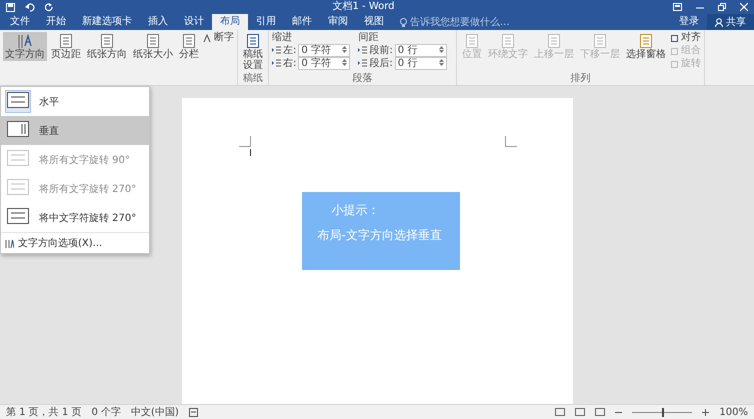 The height and width of the screenshot is (419, 754). Describe the element at coordinates (663, 412) in the screenshot. I see `zoom-slider-thumb` at that location.